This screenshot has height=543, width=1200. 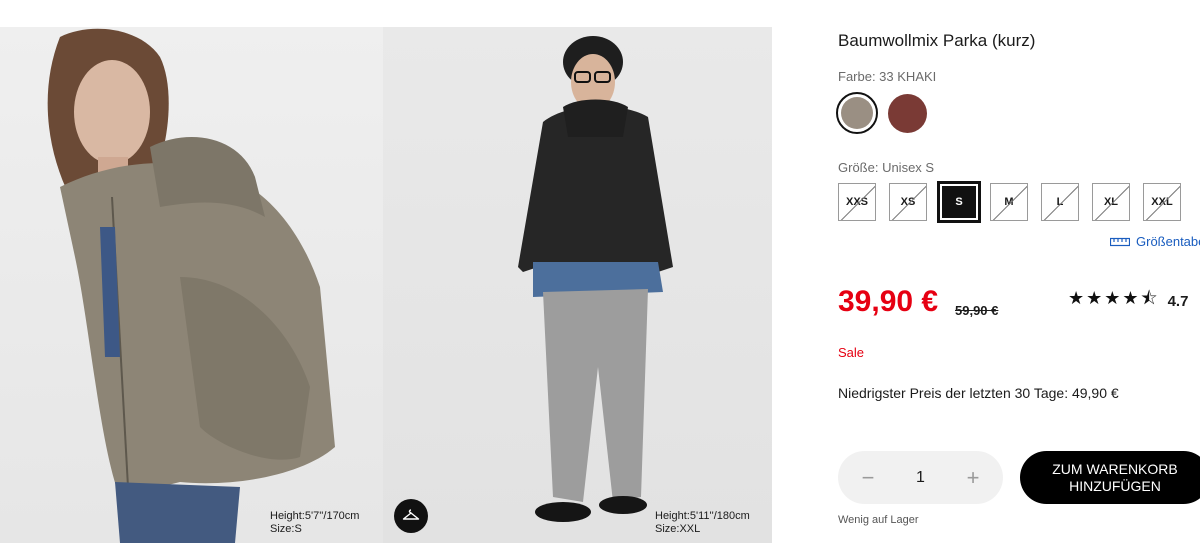 I want to click on quantity-increase-button: +, so click(x=973, y=478).